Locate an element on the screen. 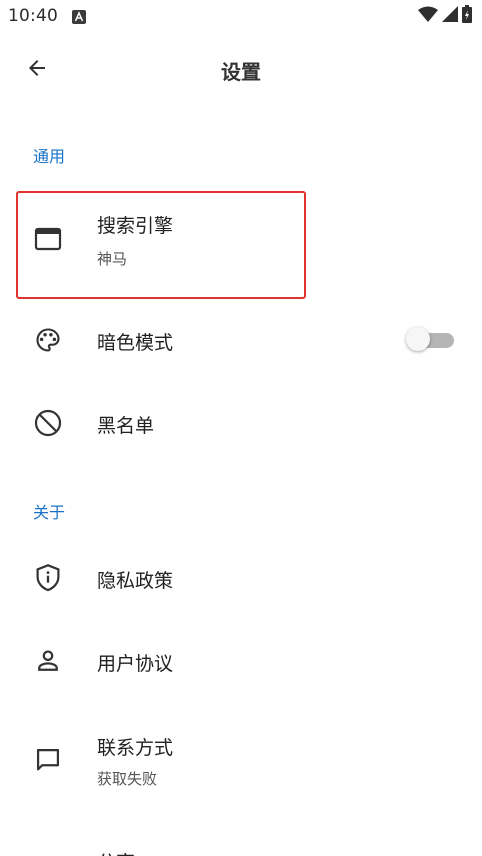 The height and width of the screenshot is (856, 482). setting-item-blacklist: 黑名单 is located at coordinates (241, 423).